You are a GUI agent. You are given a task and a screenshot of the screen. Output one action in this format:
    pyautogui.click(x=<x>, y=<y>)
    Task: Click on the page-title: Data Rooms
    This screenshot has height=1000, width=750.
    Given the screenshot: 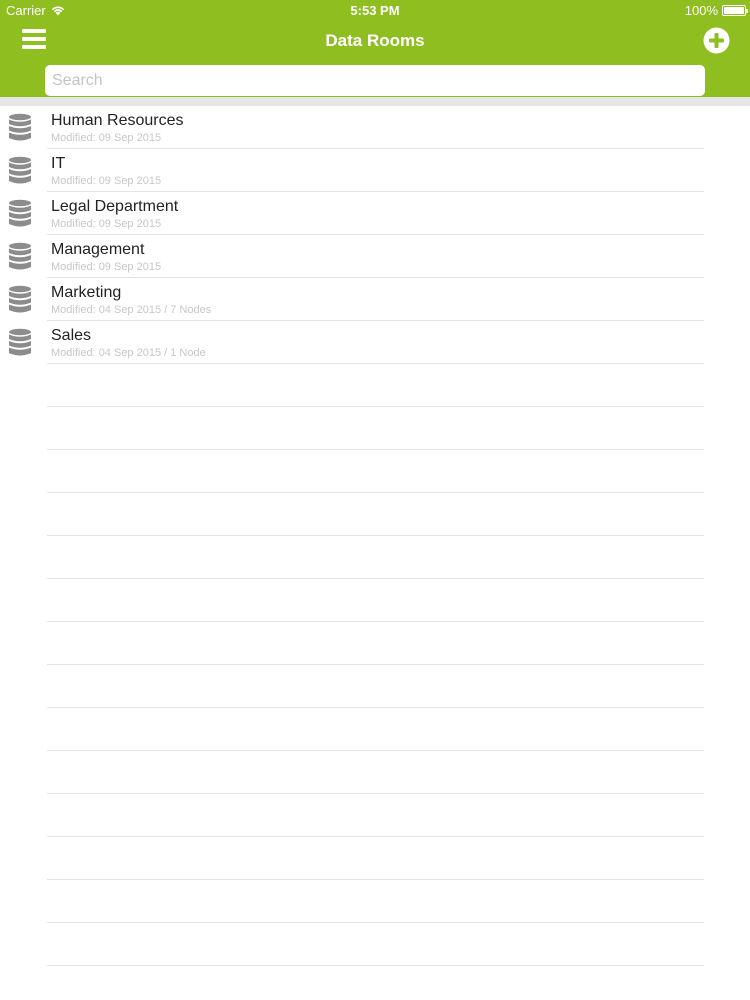 What is the action you would take?
    pyautogui.click(x=375, y=40)
    